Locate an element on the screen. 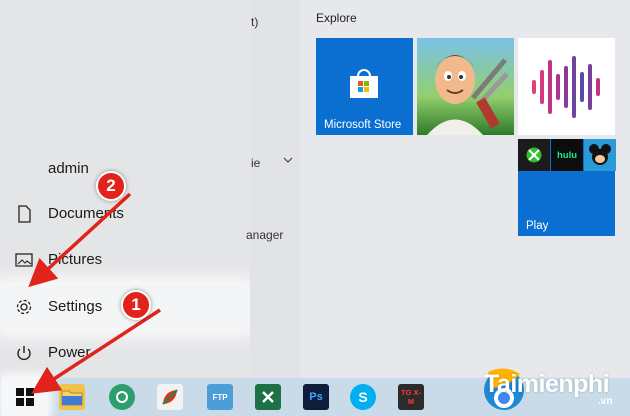 This screenshot has width=630, height=416. tile-hulu: hulu is located at coordinates (567, 155).